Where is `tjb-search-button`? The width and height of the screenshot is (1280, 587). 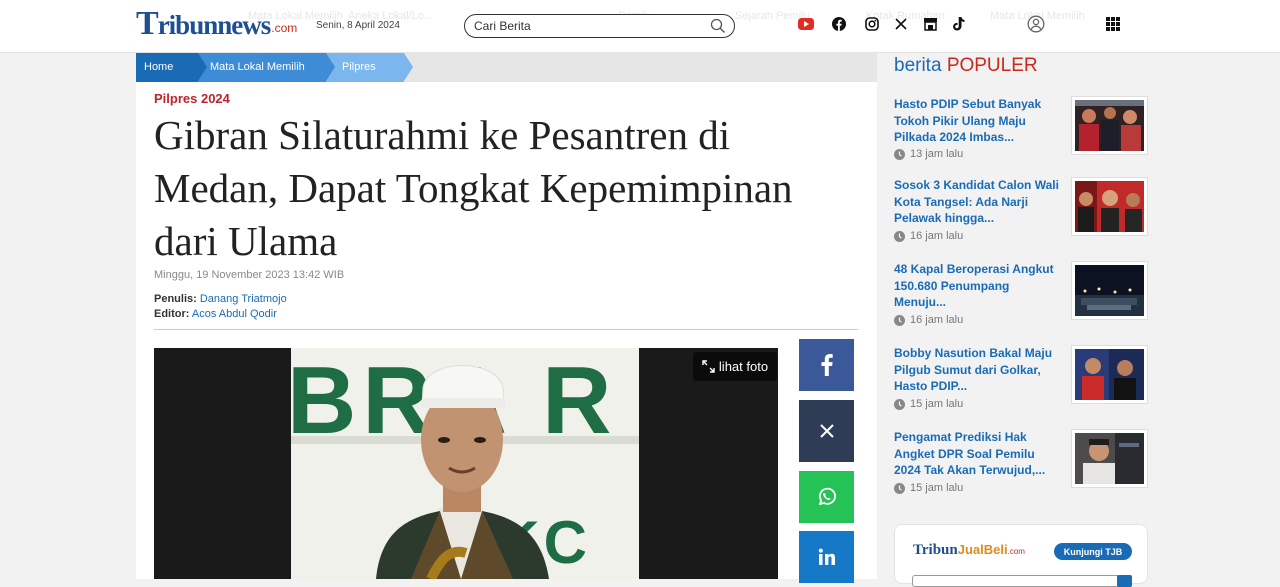 tjb-search-button is located at coordinates (1124, 581).